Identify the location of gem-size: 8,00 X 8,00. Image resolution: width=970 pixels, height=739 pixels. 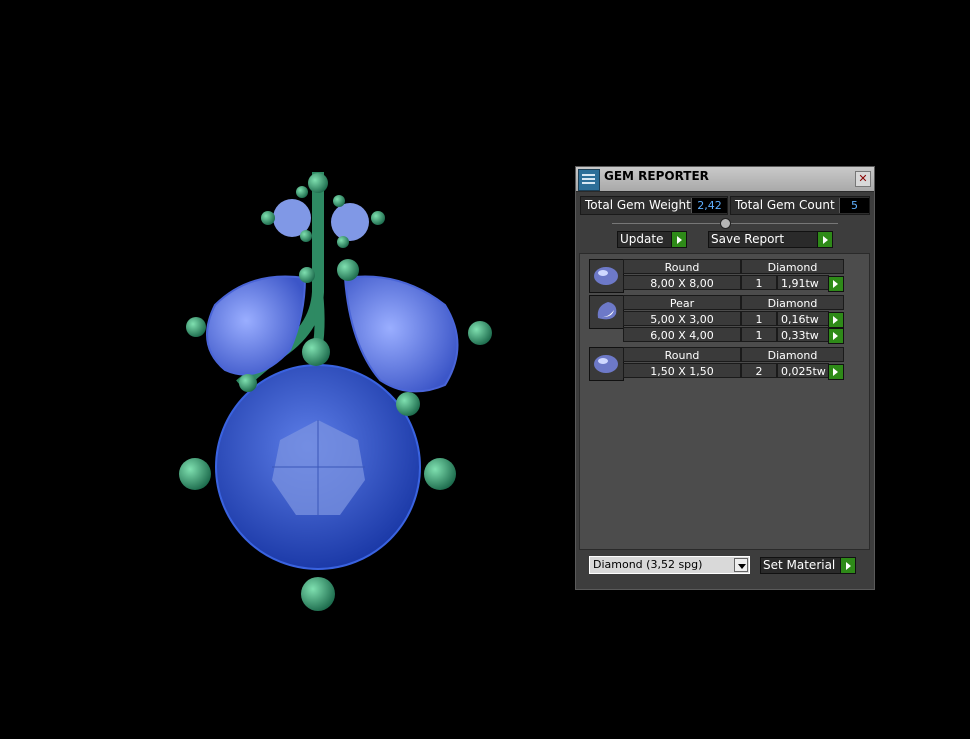
(682, 282).